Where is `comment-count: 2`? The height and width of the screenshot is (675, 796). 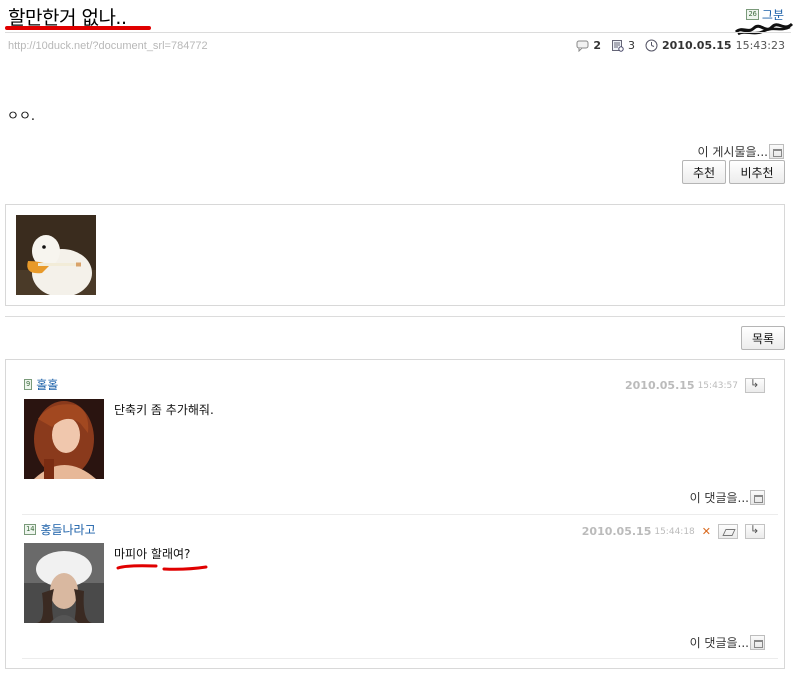
comment-count: 2 is located at coordinates (597, 45).